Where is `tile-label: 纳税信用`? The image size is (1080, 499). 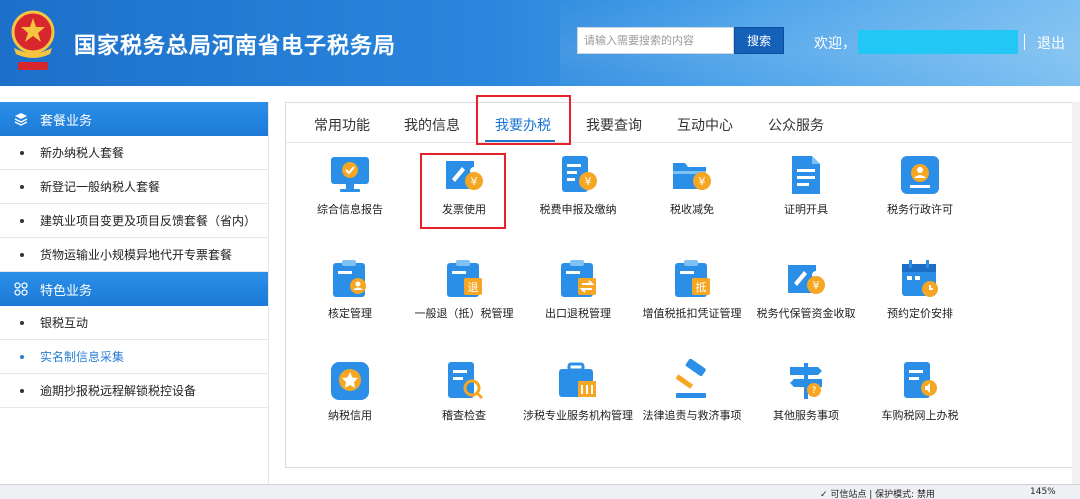 tile-label: 纳税信用 is located at coordinates (350, 415).